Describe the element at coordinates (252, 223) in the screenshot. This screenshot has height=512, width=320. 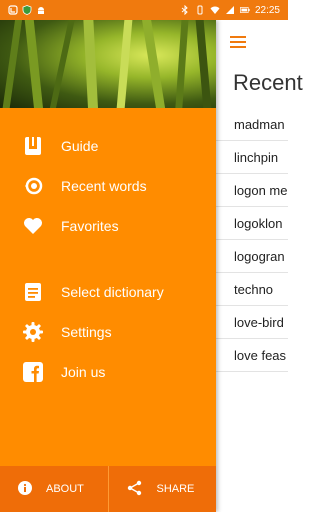
I see `list-item: logoklon` at that location.